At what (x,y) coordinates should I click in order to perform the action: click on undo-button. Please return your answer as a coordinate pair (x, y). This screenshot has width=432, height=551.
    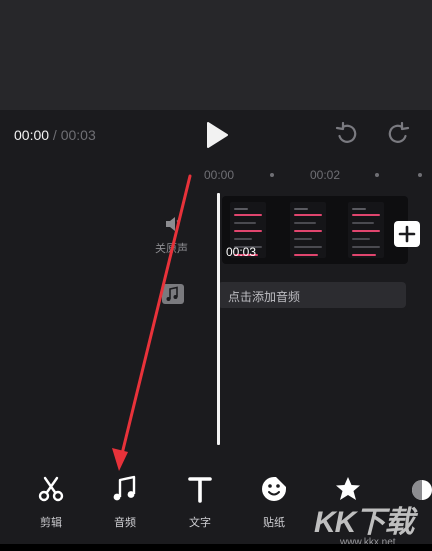
    Looking at the image, I should click on (347, 133).